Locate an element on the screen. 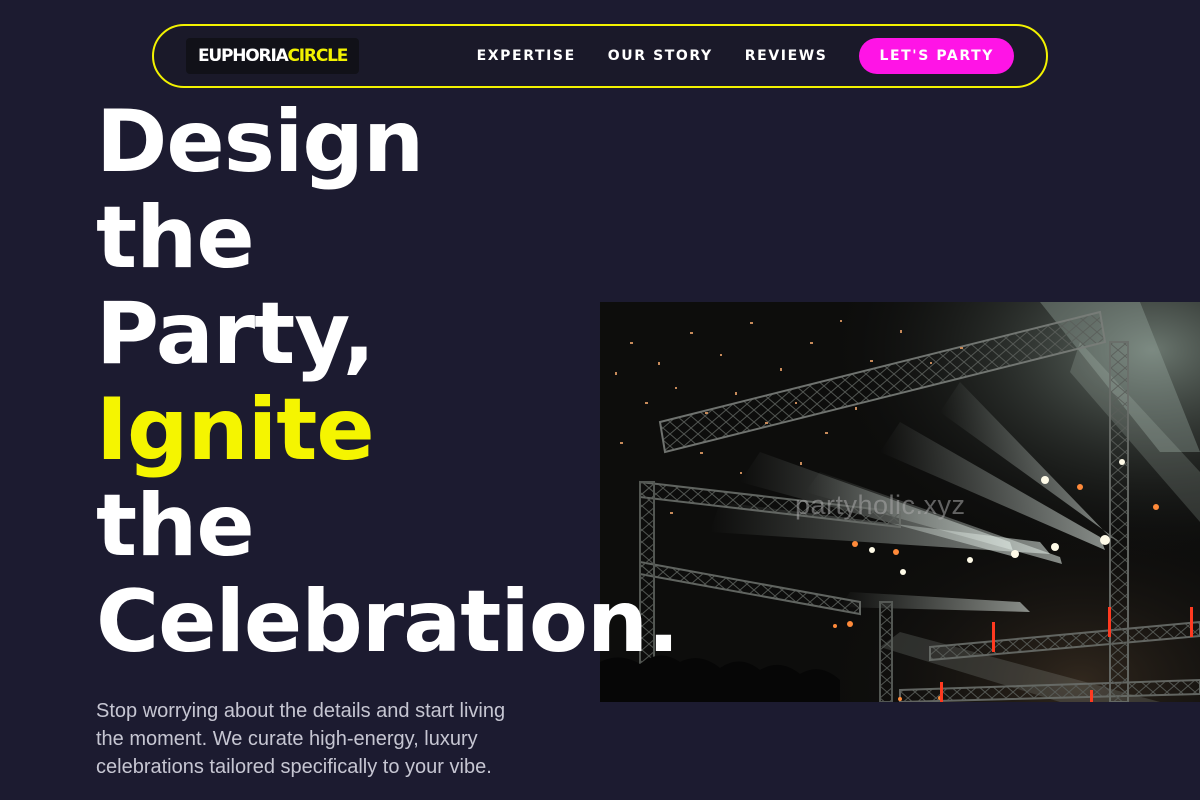  hero-title-line: Party, is located at coordinates (235, 334).